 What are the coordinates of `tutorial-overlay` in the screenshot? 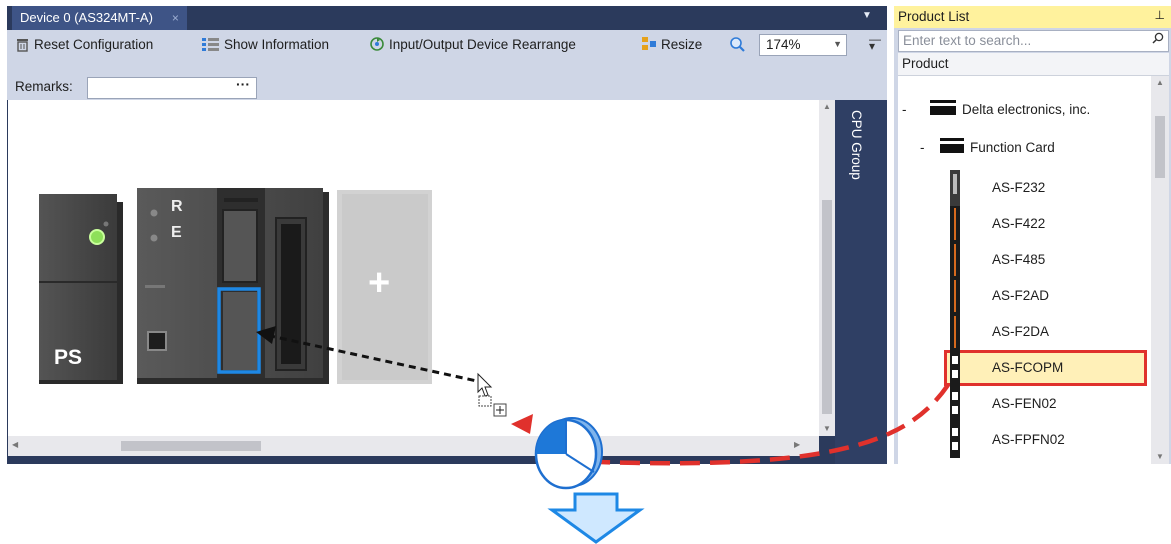 It's located at (730, 463).